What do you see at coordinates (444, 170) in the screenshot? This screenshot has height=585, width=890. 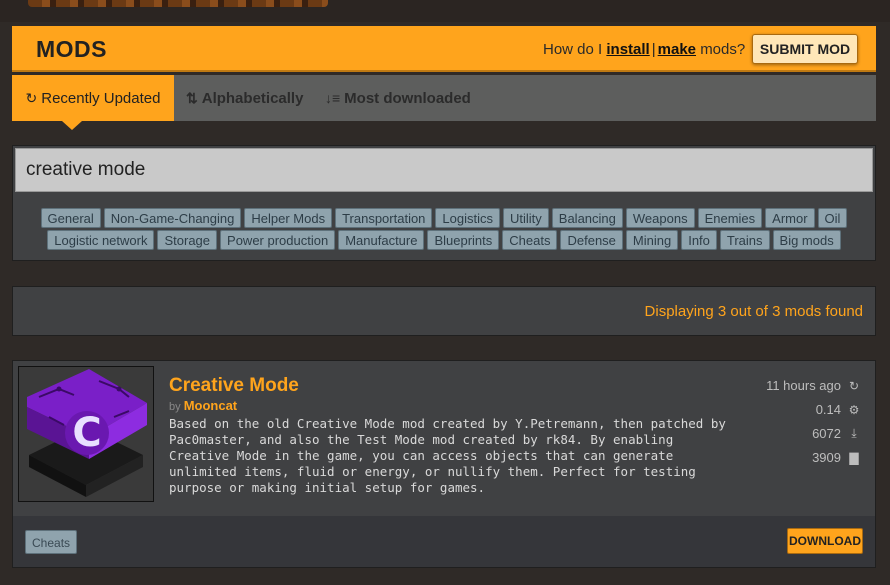 I see `search-input` at bounding box center [444, 170].